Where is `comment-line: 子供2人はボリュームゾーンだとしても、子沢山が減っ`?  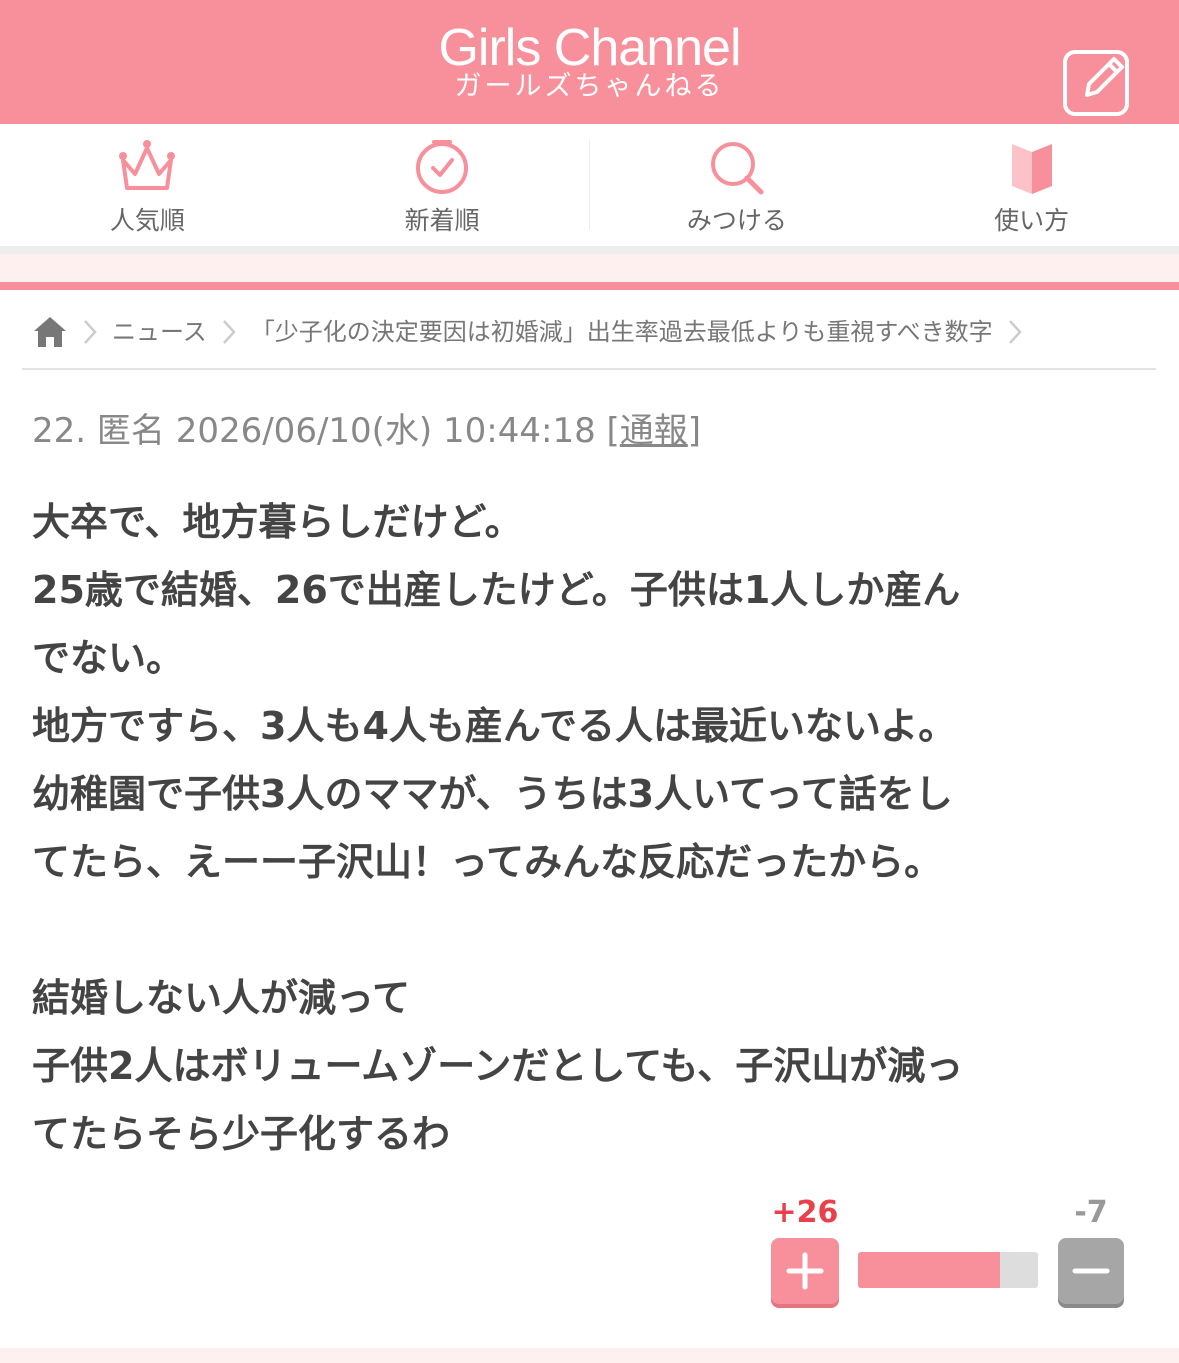
comment-line: 子供2人はボリュームゾーンだとしても、子沢山が減っ is located at coordinates (498, 1066).